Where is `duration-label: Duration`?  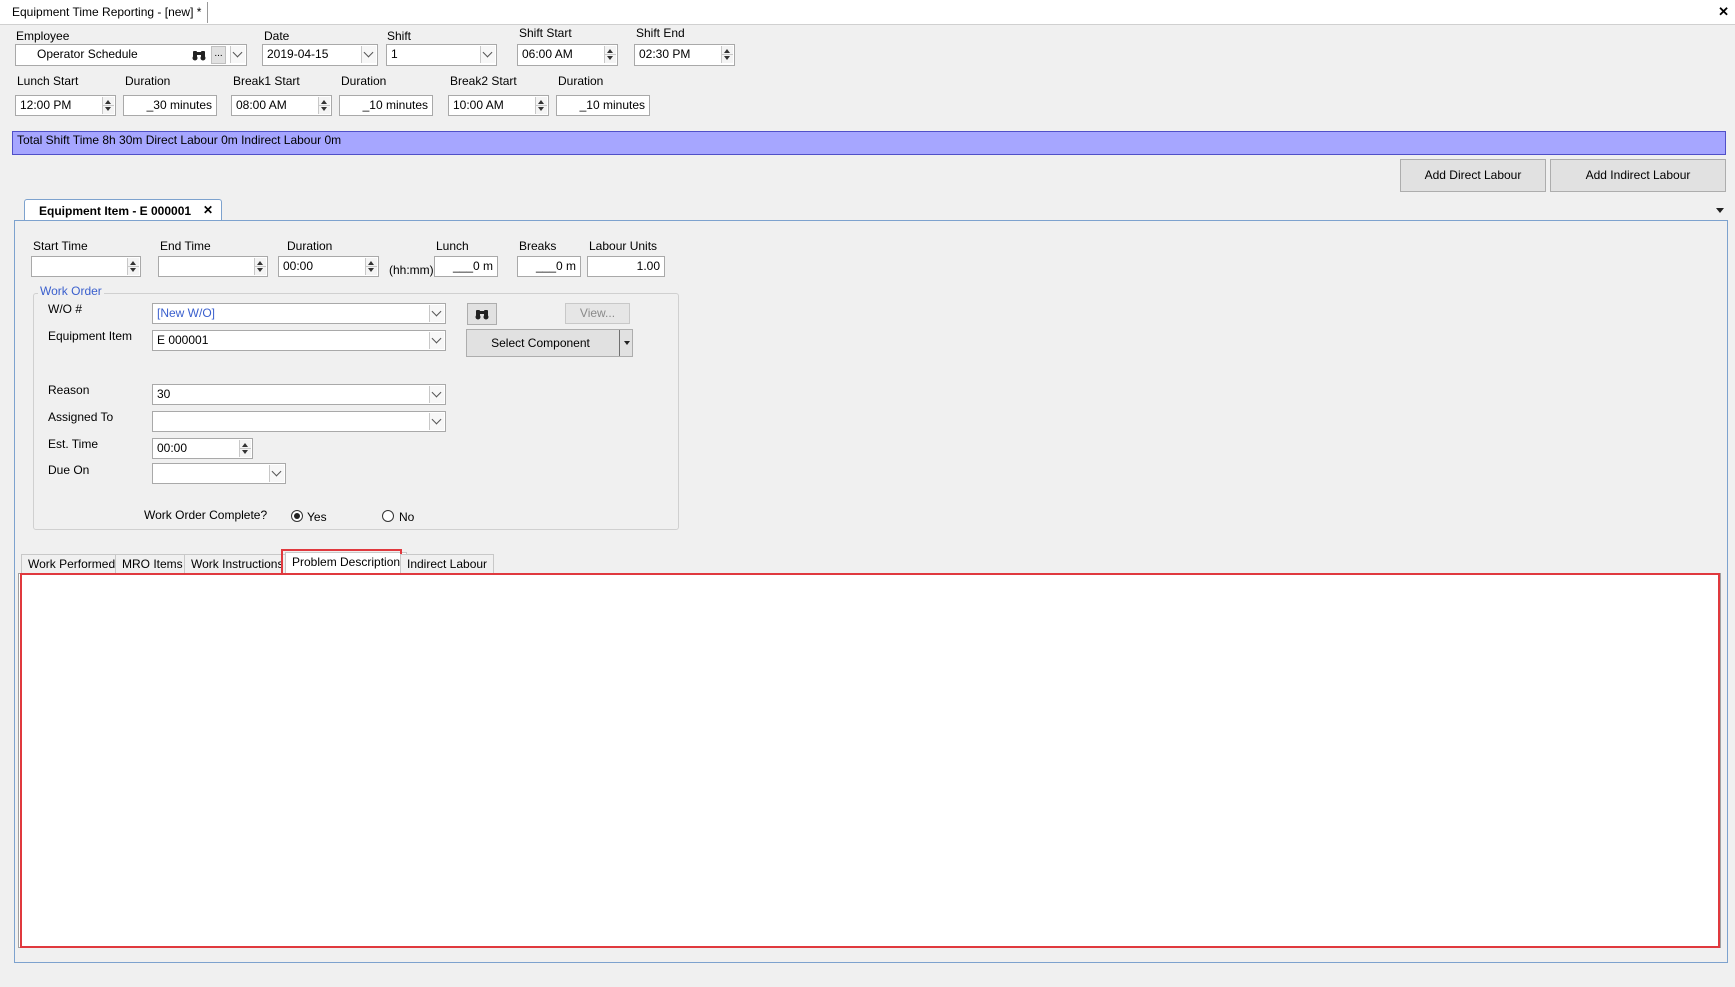
duration-label: Duration is located at coordinates (310, 246).